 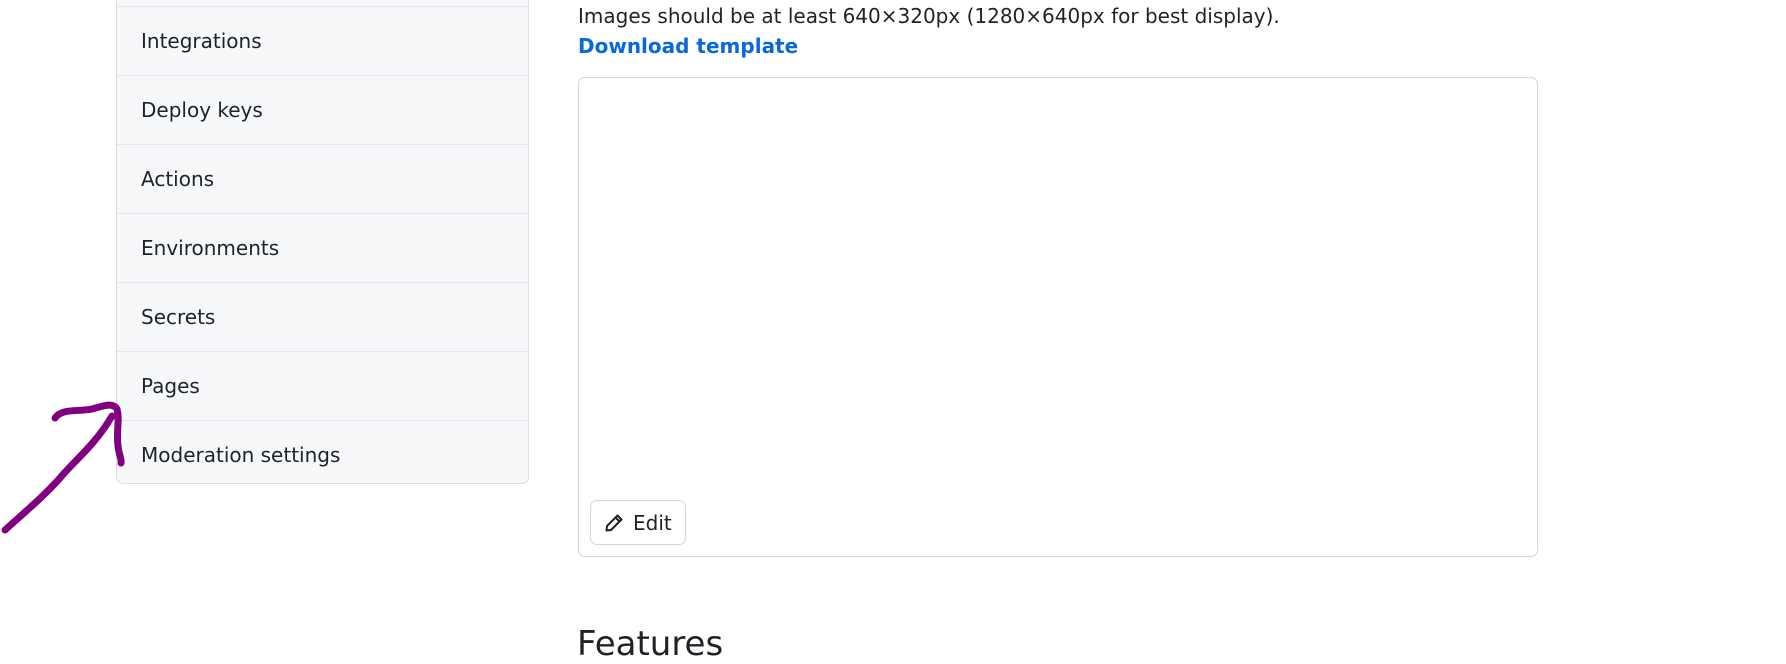 I want to click on features-heading: Features, so click(x=650, y=644).